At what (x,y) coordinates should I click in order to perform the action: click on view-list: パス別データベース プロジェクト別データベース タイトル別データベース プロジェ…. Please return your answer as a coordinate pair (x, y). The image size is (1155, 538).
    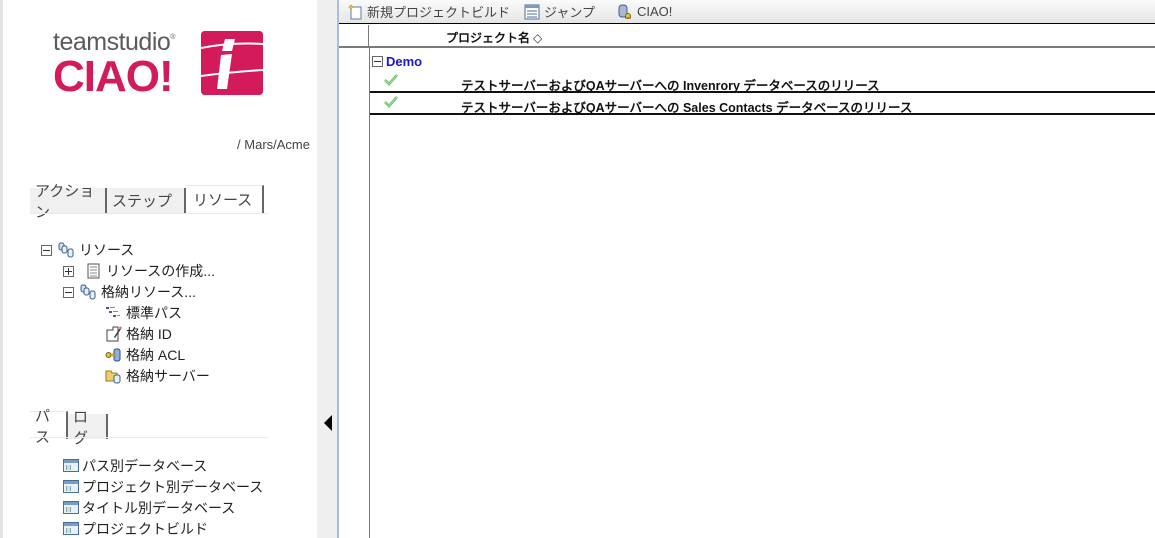
    Looking at the image, I should click on (163, 496).